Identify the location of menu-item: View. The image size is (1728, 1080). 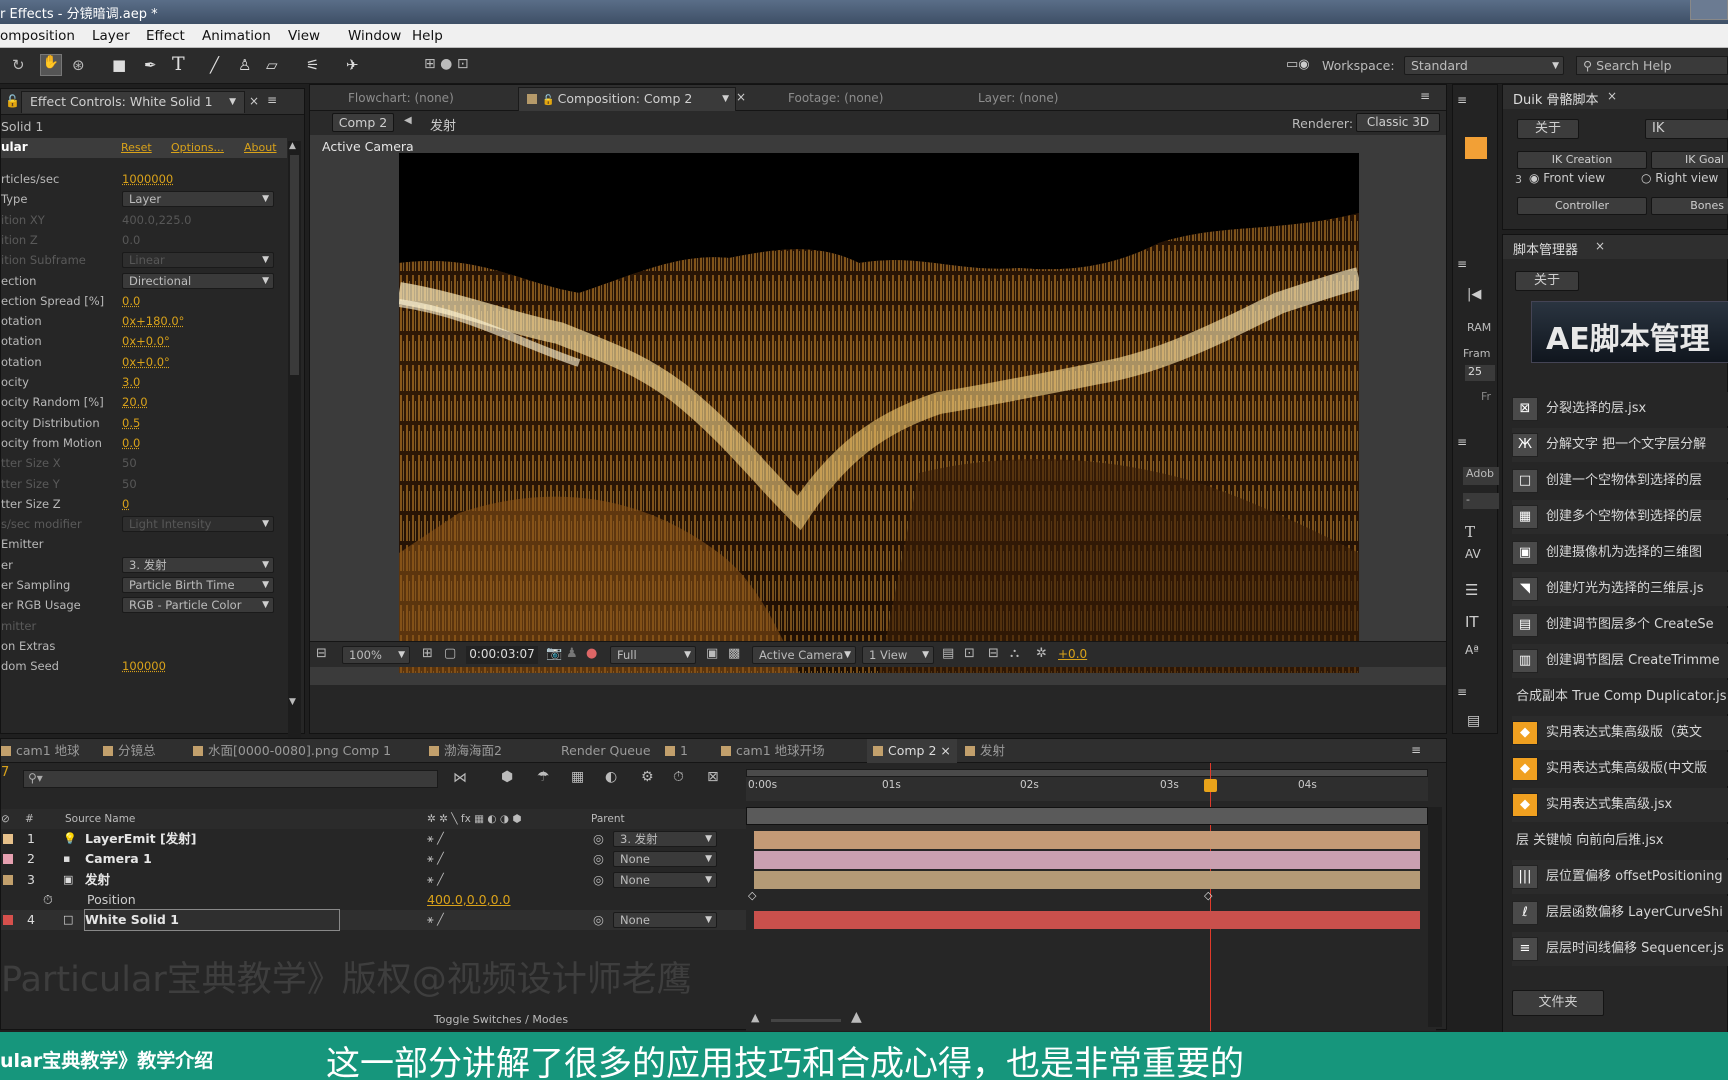
(304, 36).